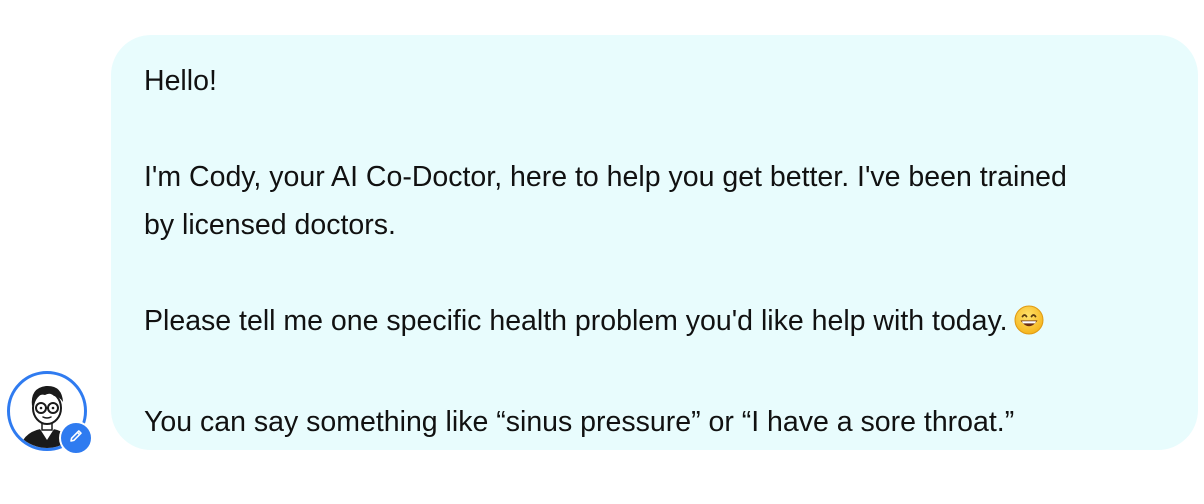 The height and width of the screenshot is (504, 1204). Describe the element at coordinates (50, 413) in the screenshot. I see `assistant-avatar` at that location.